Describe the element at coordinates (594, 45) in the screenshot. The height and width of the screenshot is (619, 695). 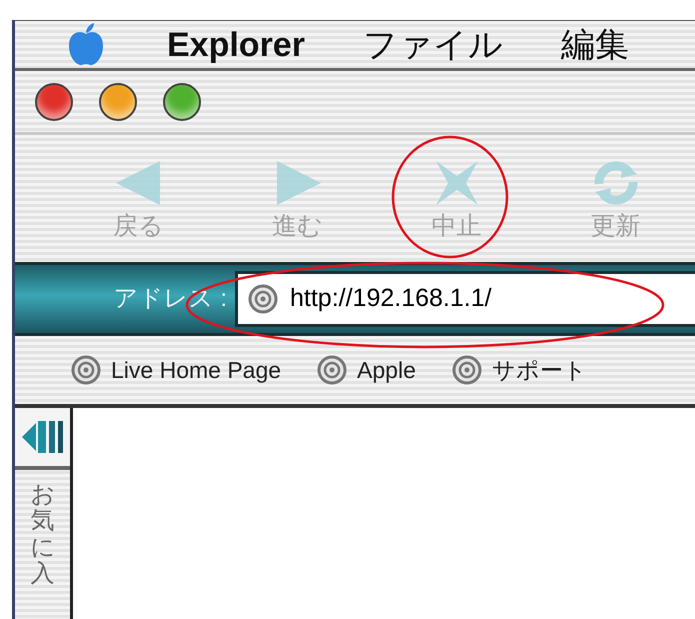
I see `menu-item: 編集` at that location.